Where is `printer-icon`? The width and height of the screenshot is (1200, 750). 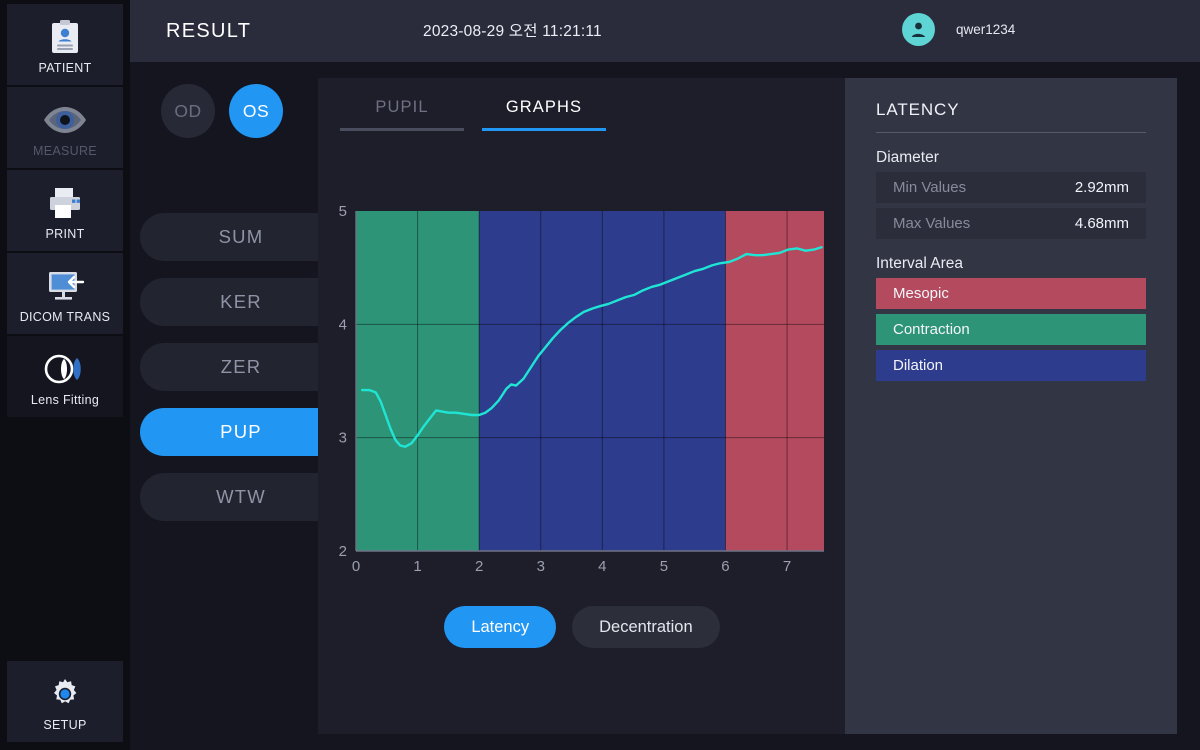 printer-icon is located at coordinates (65, 203).